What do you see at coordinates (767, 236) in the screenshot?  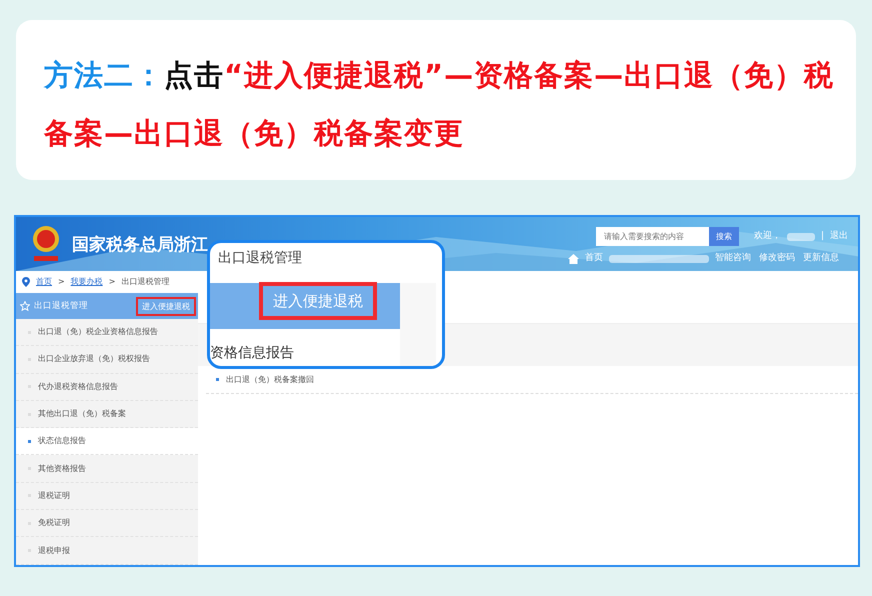 I see `welcome-text: 欢迎，` at bounding box center [767, 236].